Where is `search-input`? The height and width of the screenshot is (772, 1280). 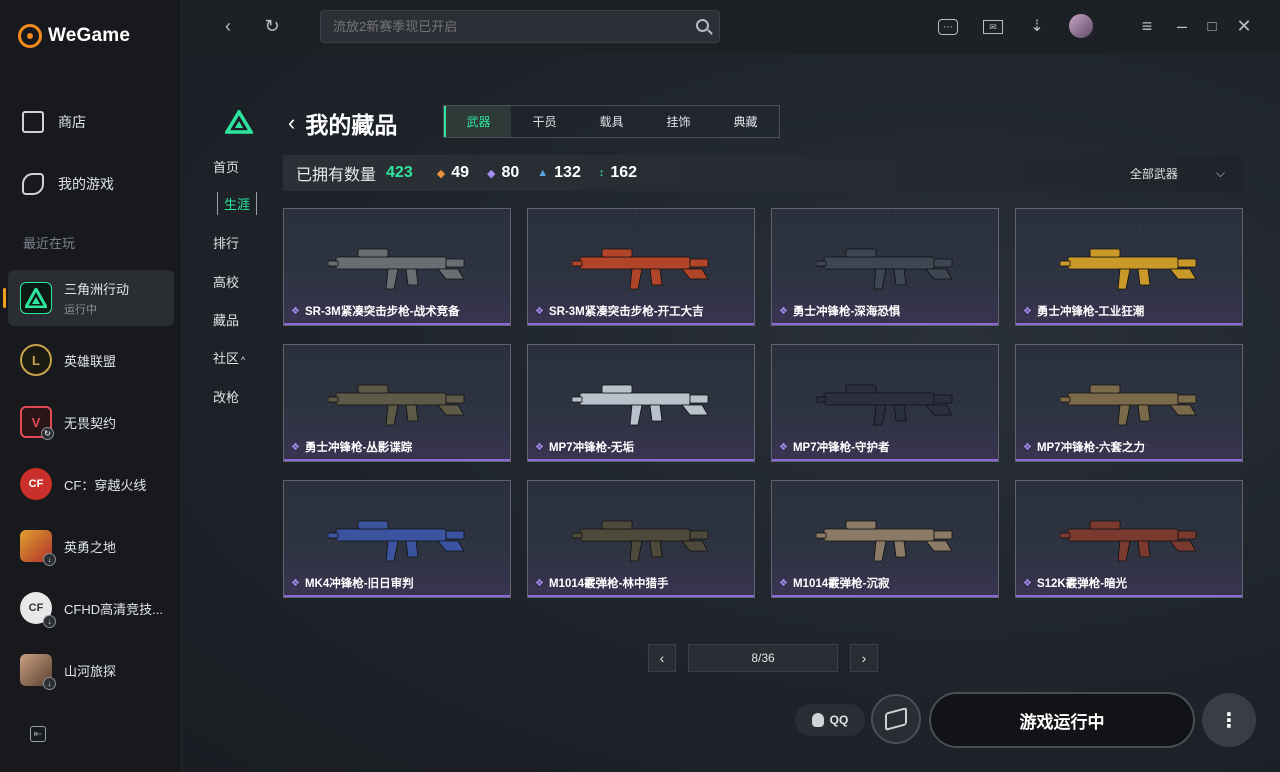
search-input is located at coordinates (508, 26).